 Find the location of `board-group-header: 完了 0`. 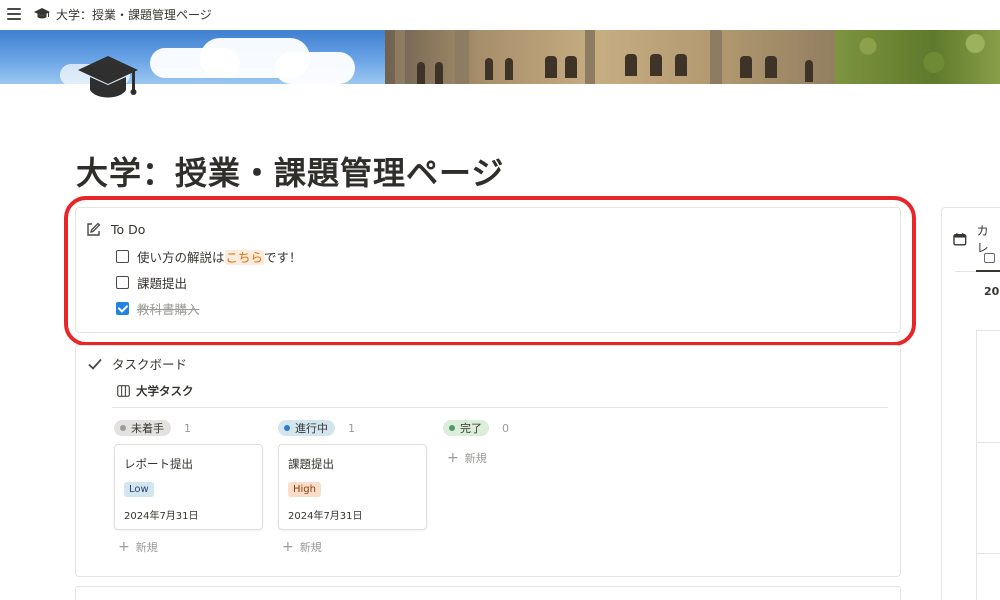

board-group-header: 完了 0 is located at coordinates (476, 428).